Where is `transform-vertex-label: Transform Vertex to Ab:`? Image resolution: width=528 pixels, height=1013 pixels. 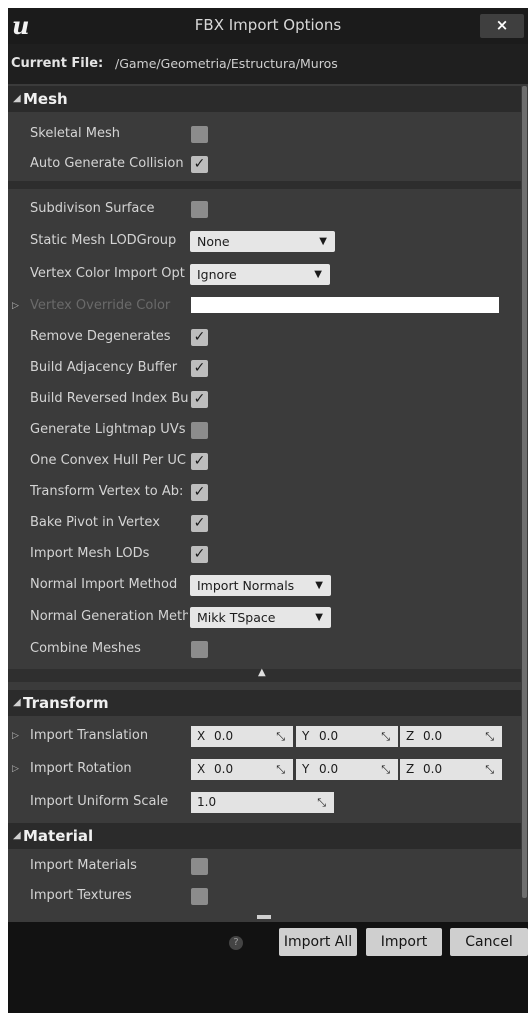 transform-vertex-label: Transform Vertex to Ab: is located at coordinates (107, 491).